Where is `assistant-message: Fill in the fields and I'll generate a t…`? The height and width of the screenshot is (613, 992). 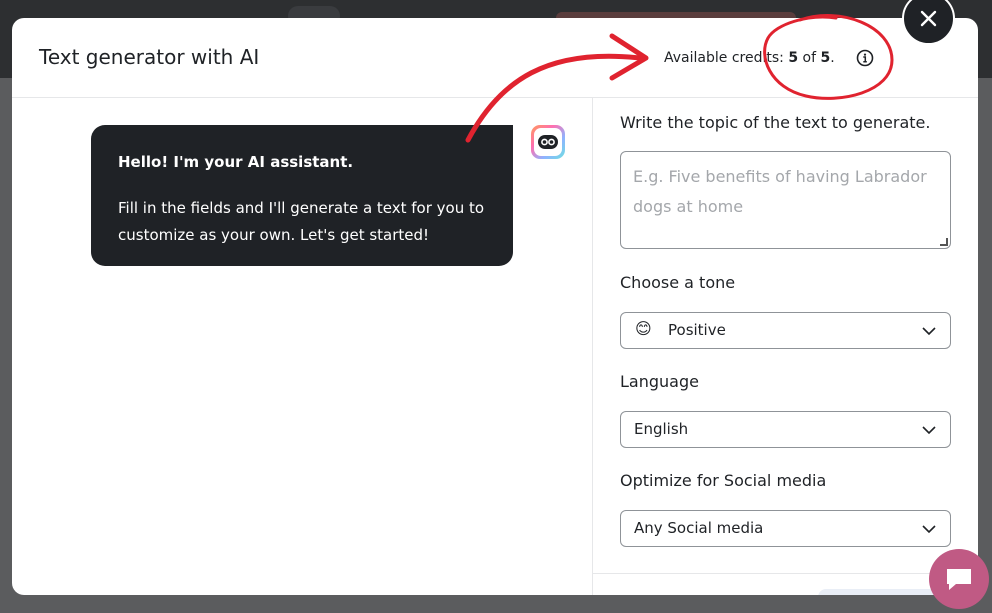
assistant-message: Fill in the fields and I'll generate a t… is located at coordinates (301, 221).